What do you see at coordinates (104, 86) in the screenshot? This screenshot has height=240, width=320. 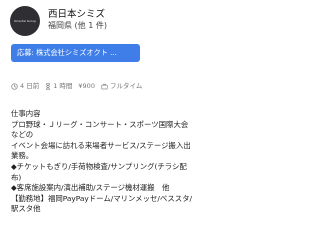 I see `briefcase-icon` at bounding box center [104, 86].